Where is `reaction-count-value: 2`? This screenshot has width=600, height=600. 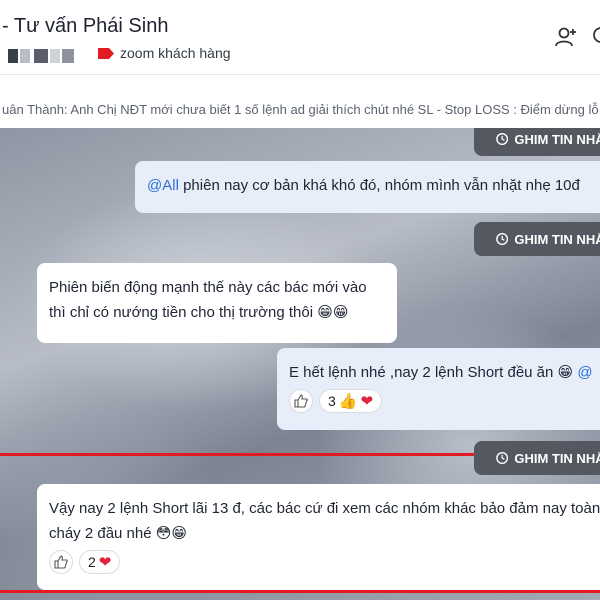 reaction-count-value: 2 is located at coordinates (92, 561).